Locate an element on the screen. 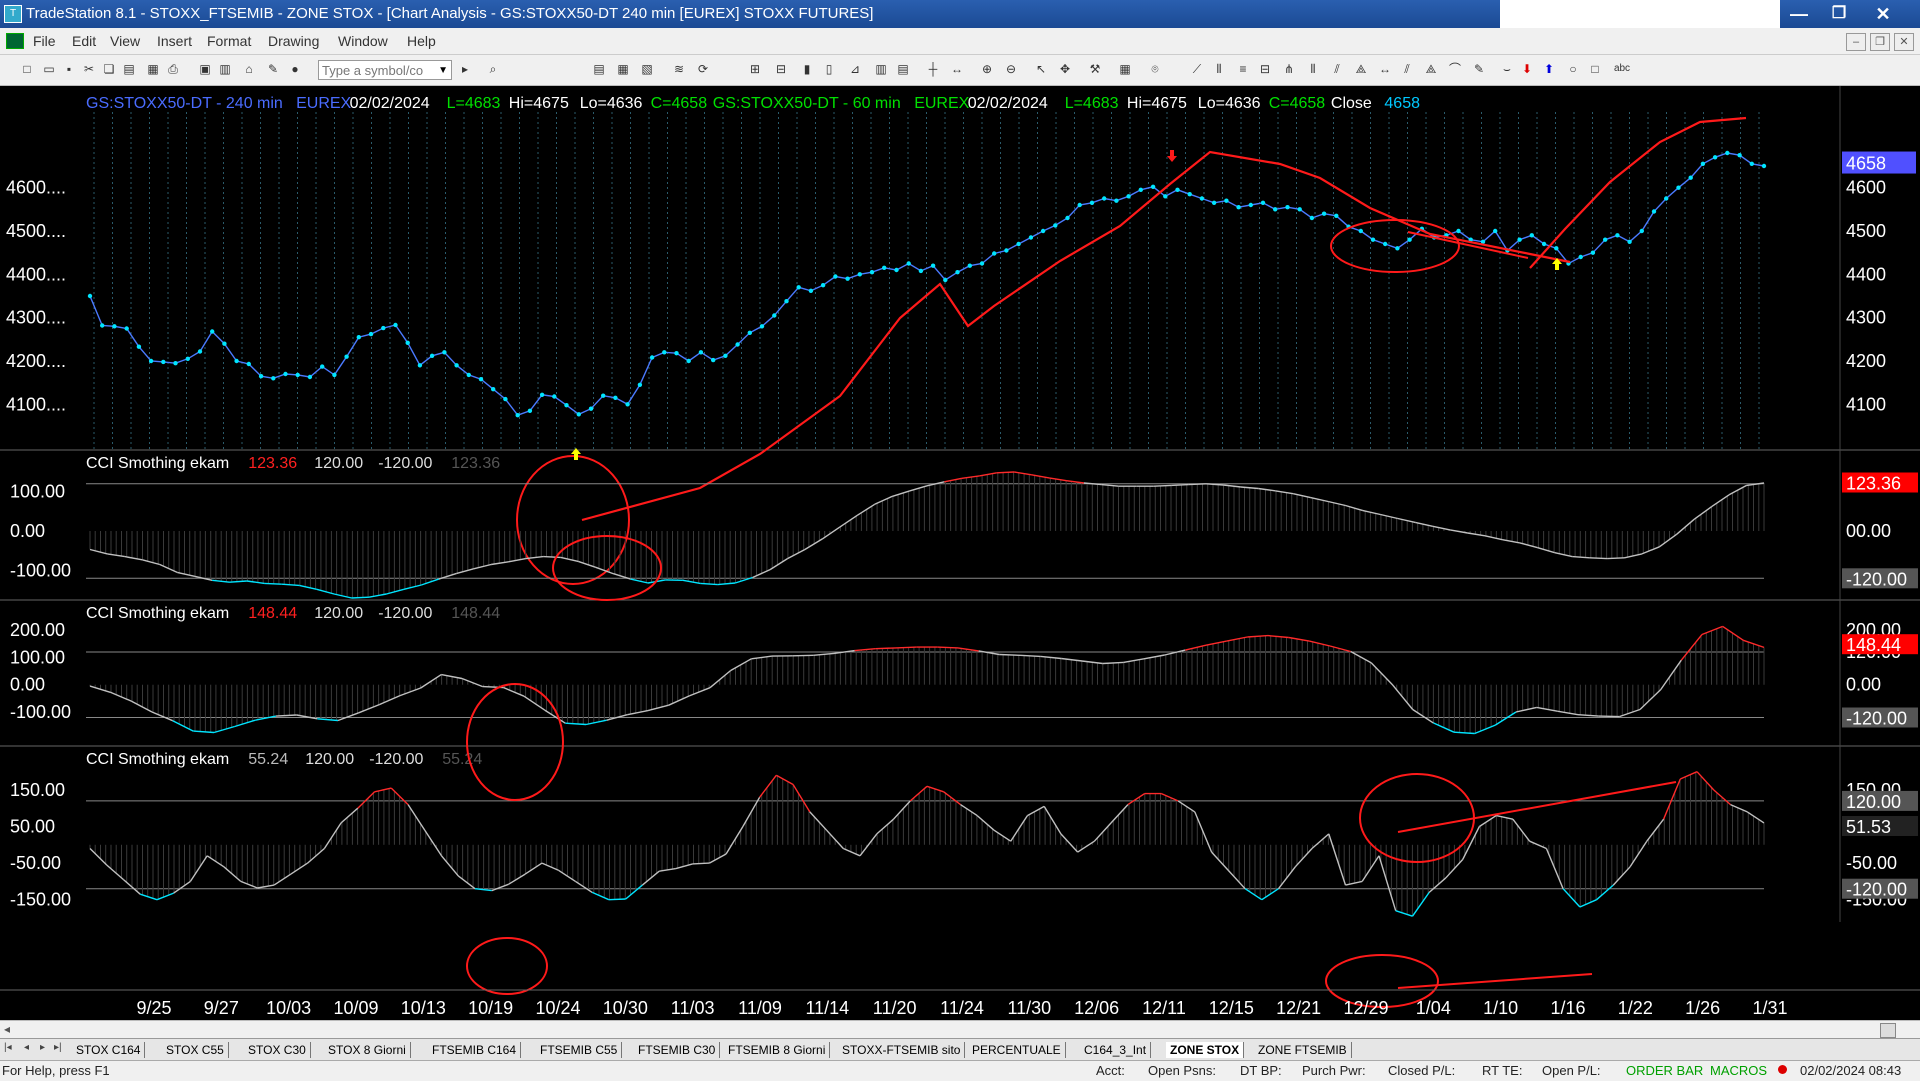 The width and height of the screenshot is (1920, 1081). line-chart-icon: ⊿ is located at coordinates (855, 69).